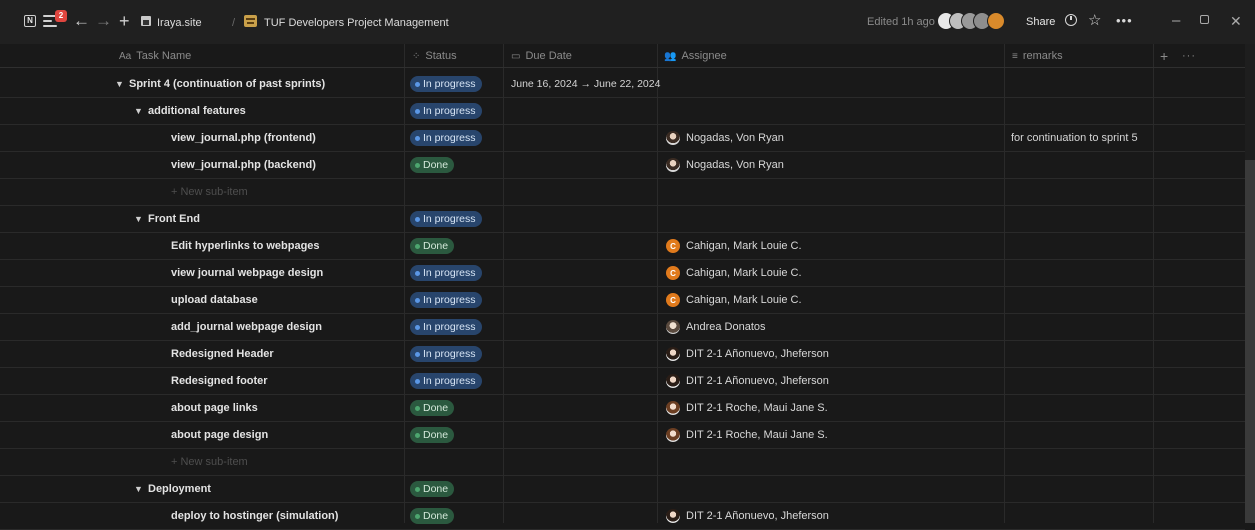 The width and height of the screenshot is (1255, 530). I want to click on add-property-button: +, so click(1164, 56).